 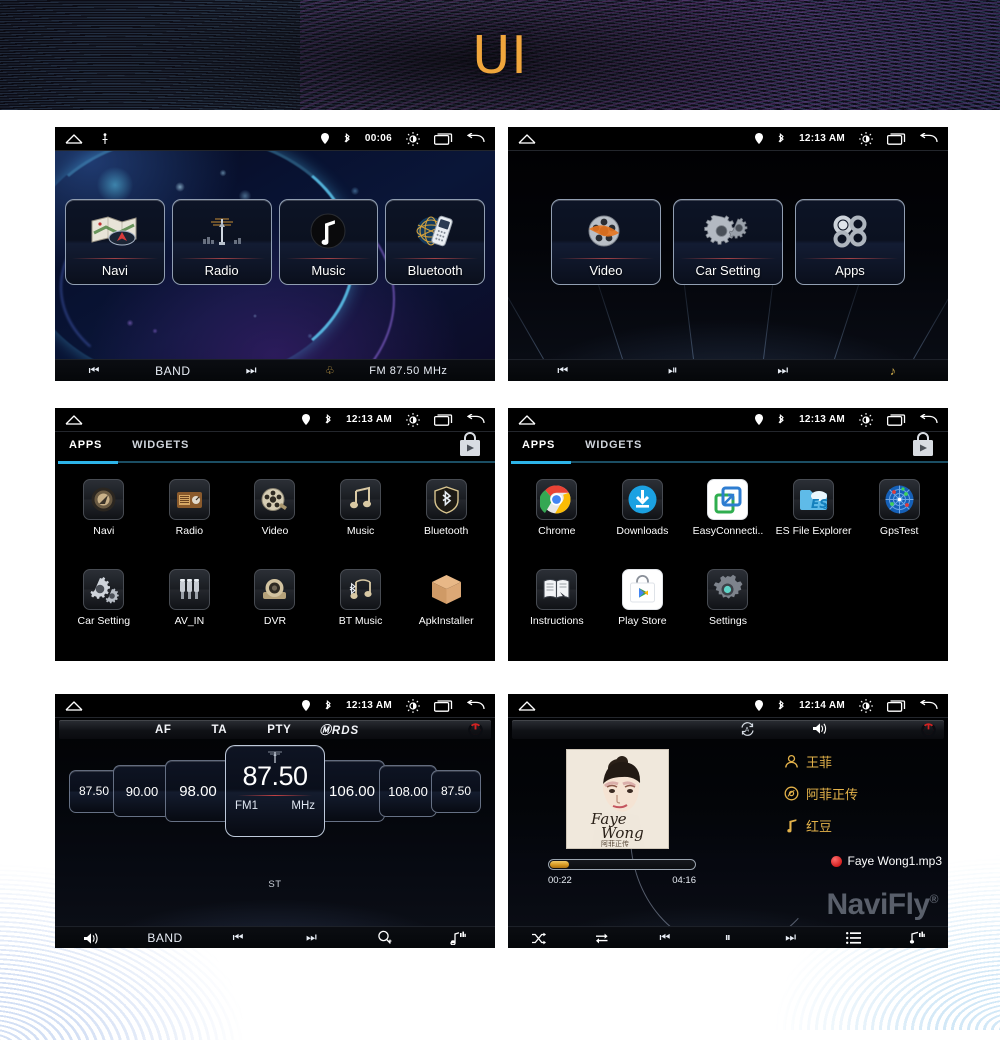 What do you see at coordinates (198, 791) in the screenshot?
I see `preset-3: 98.00` at bounding box center [198, 791].